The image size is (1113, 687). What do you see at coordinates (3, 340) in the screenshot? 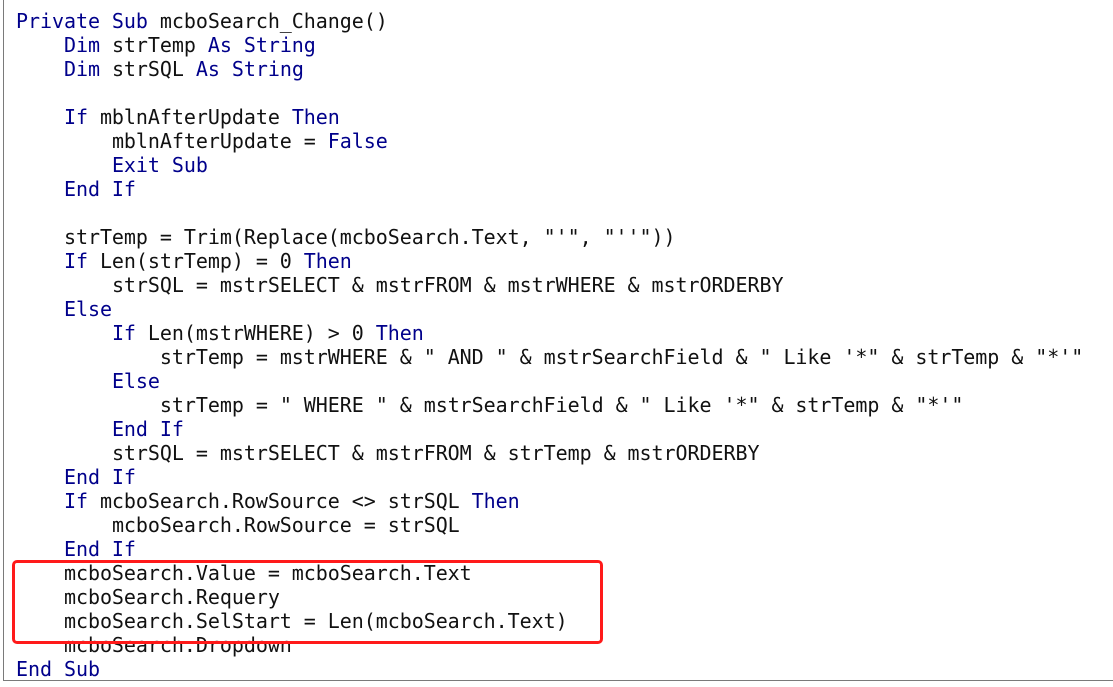
I see `editor-left-border` at bounding box center [3, 340].